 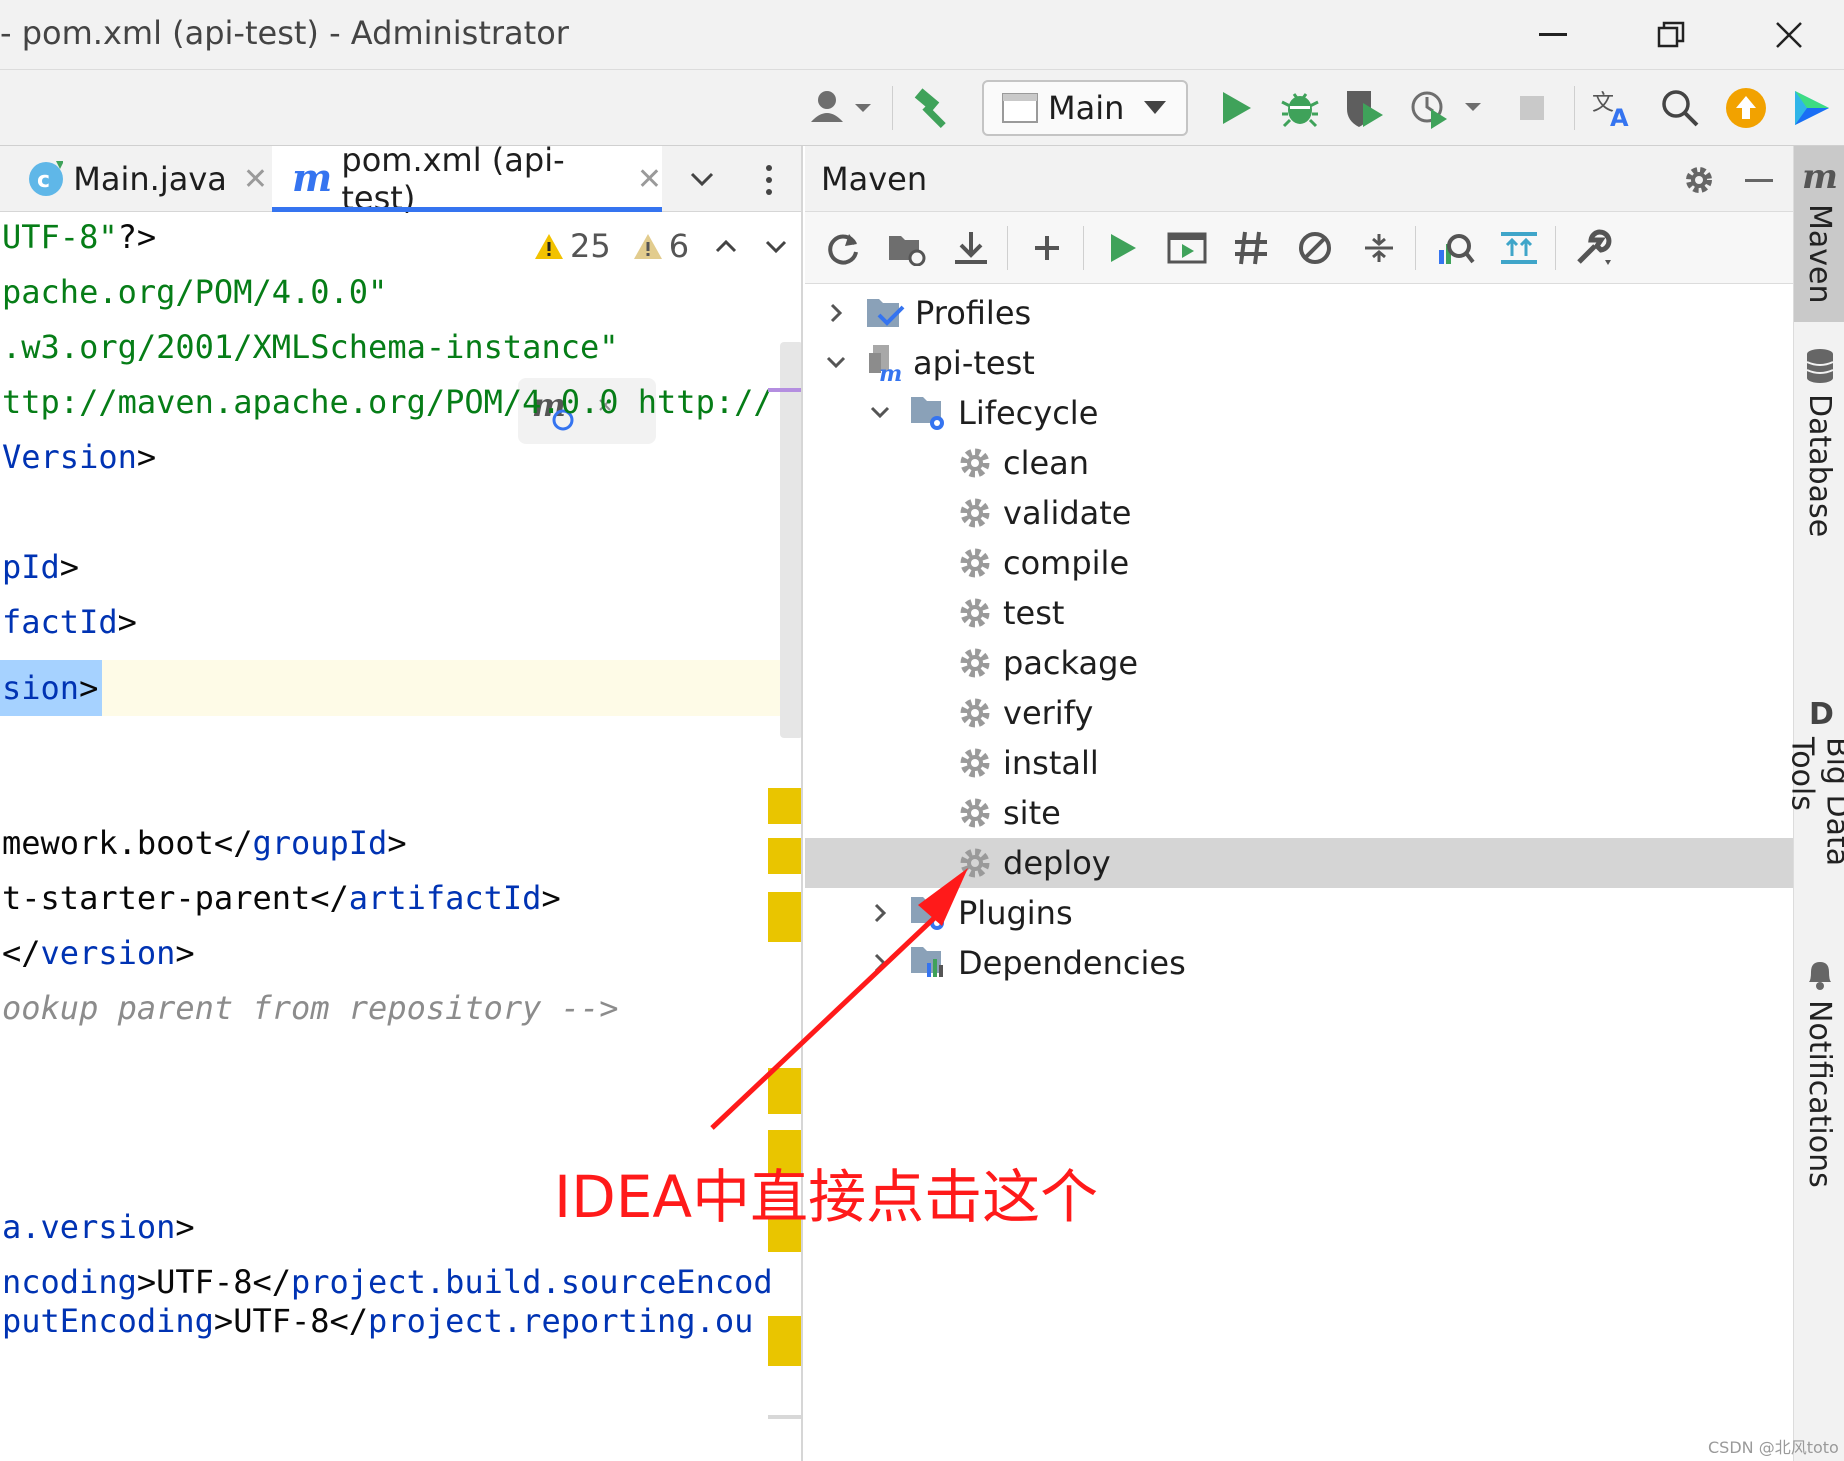 What do you see at coordinates (1299, 663) in the screenshot?
I see `lifecycle-goal-package: package` at bounding box center [1299, 663].